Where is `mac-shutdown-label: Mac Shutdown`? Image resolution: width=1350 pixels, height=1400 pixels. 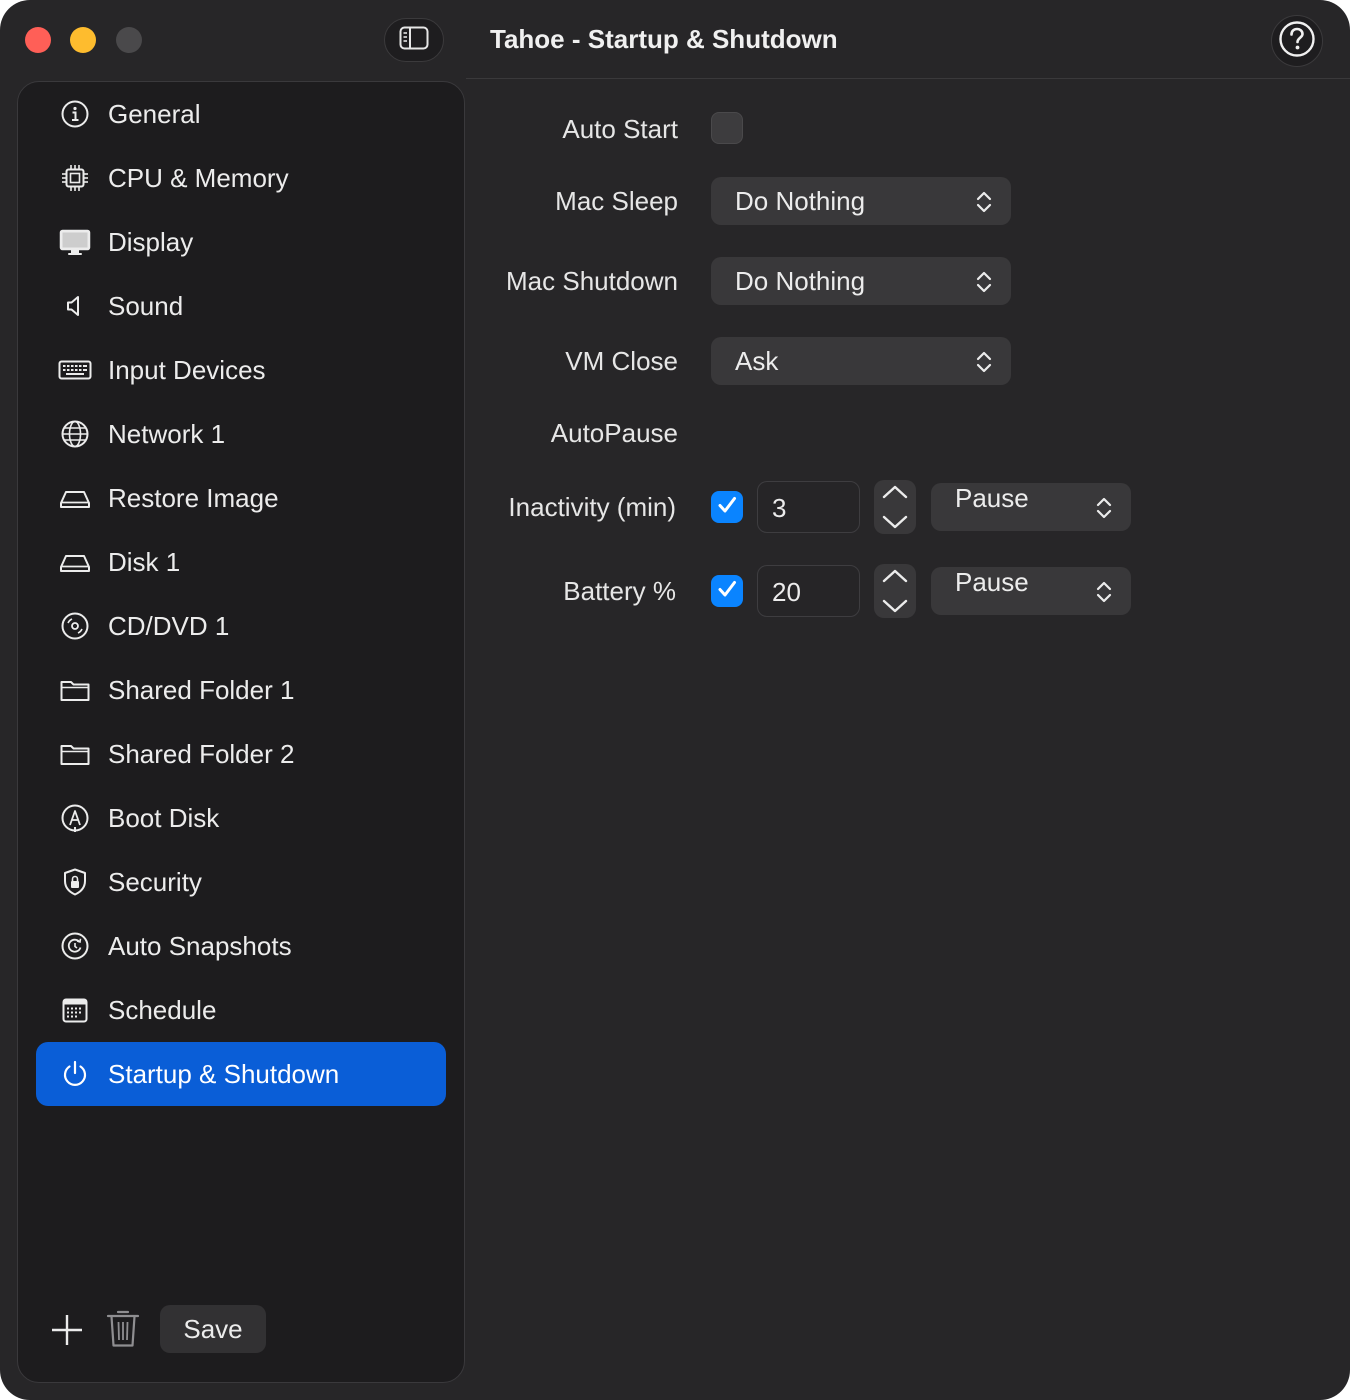
mac-shutdown-label: Mac Shutdown is located at coordinates (592, 281).